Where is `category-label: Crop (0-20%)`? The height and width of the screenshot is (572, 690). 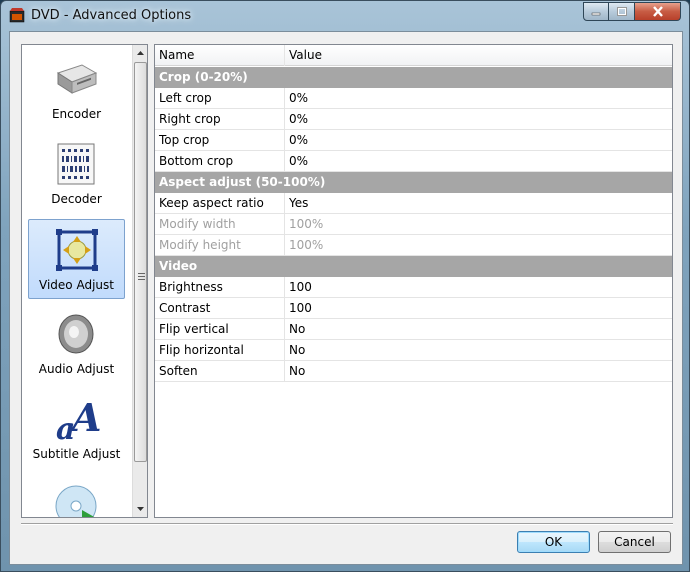 category-label: Crop (0-20%) is located at coordinates (203, 77).